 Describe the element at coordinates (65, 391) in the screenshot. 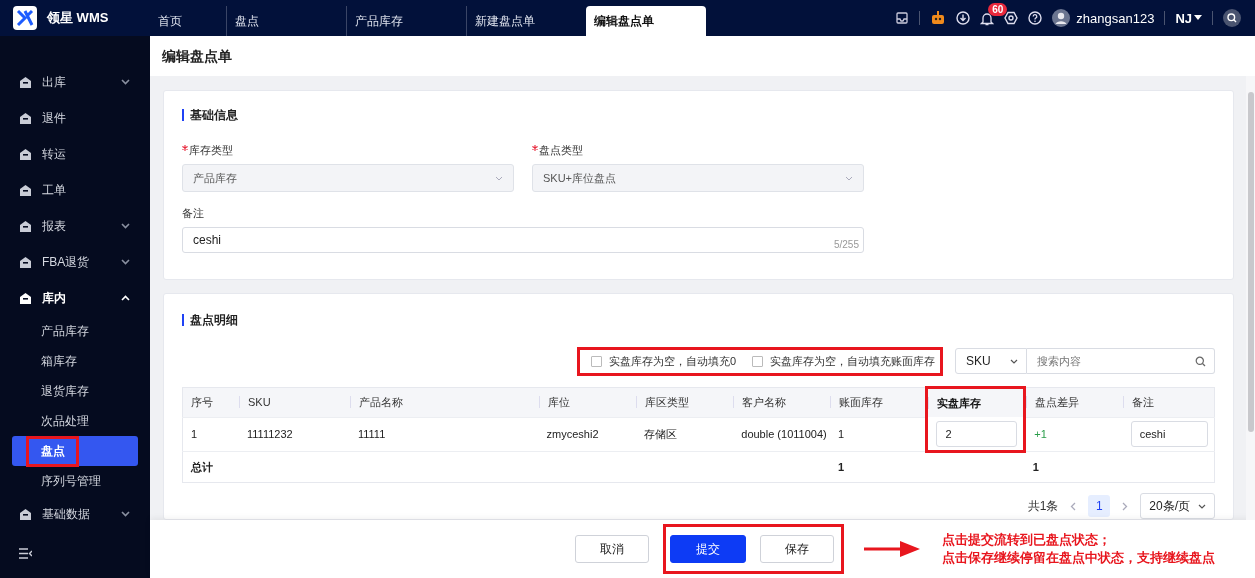

I see `sidebar-subitem-label: 退货库存` at that location.